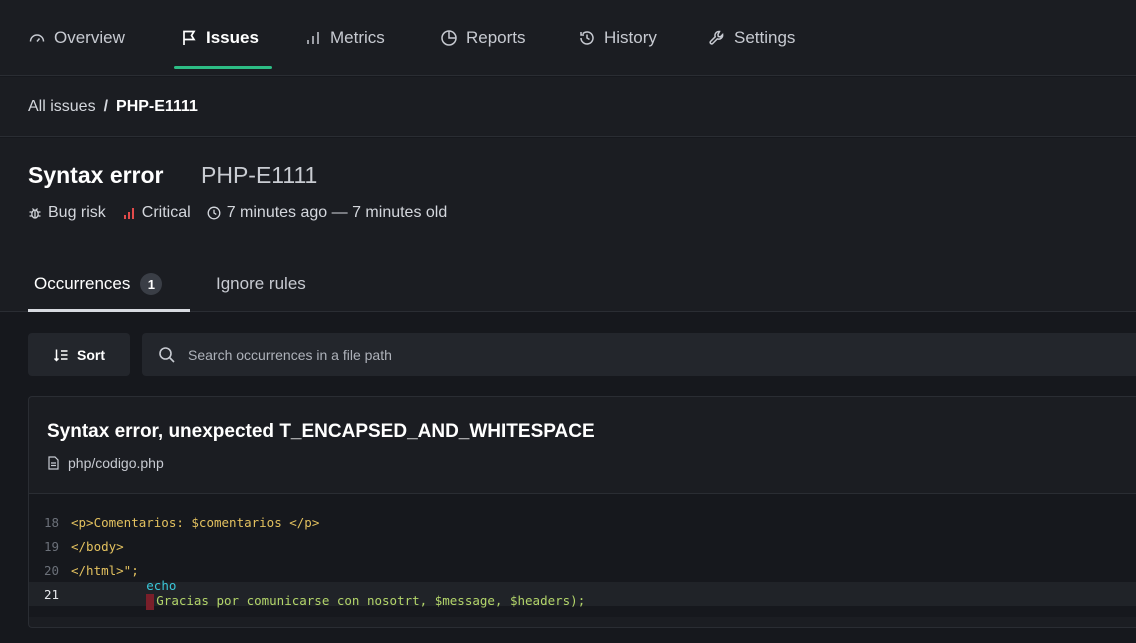 The height and width of the screenshot is (643, 1136). Describe the element at coordinates (195, 522) in the screenshot. I see `line-text: <p>Comentarios: $comentarios </p>` at that location.